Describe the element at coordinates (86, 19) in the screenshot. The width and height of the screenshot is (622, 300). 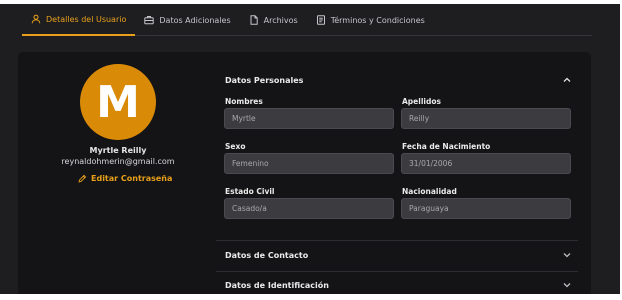
I see `tab-label: Detalles del Usuario` at that location.